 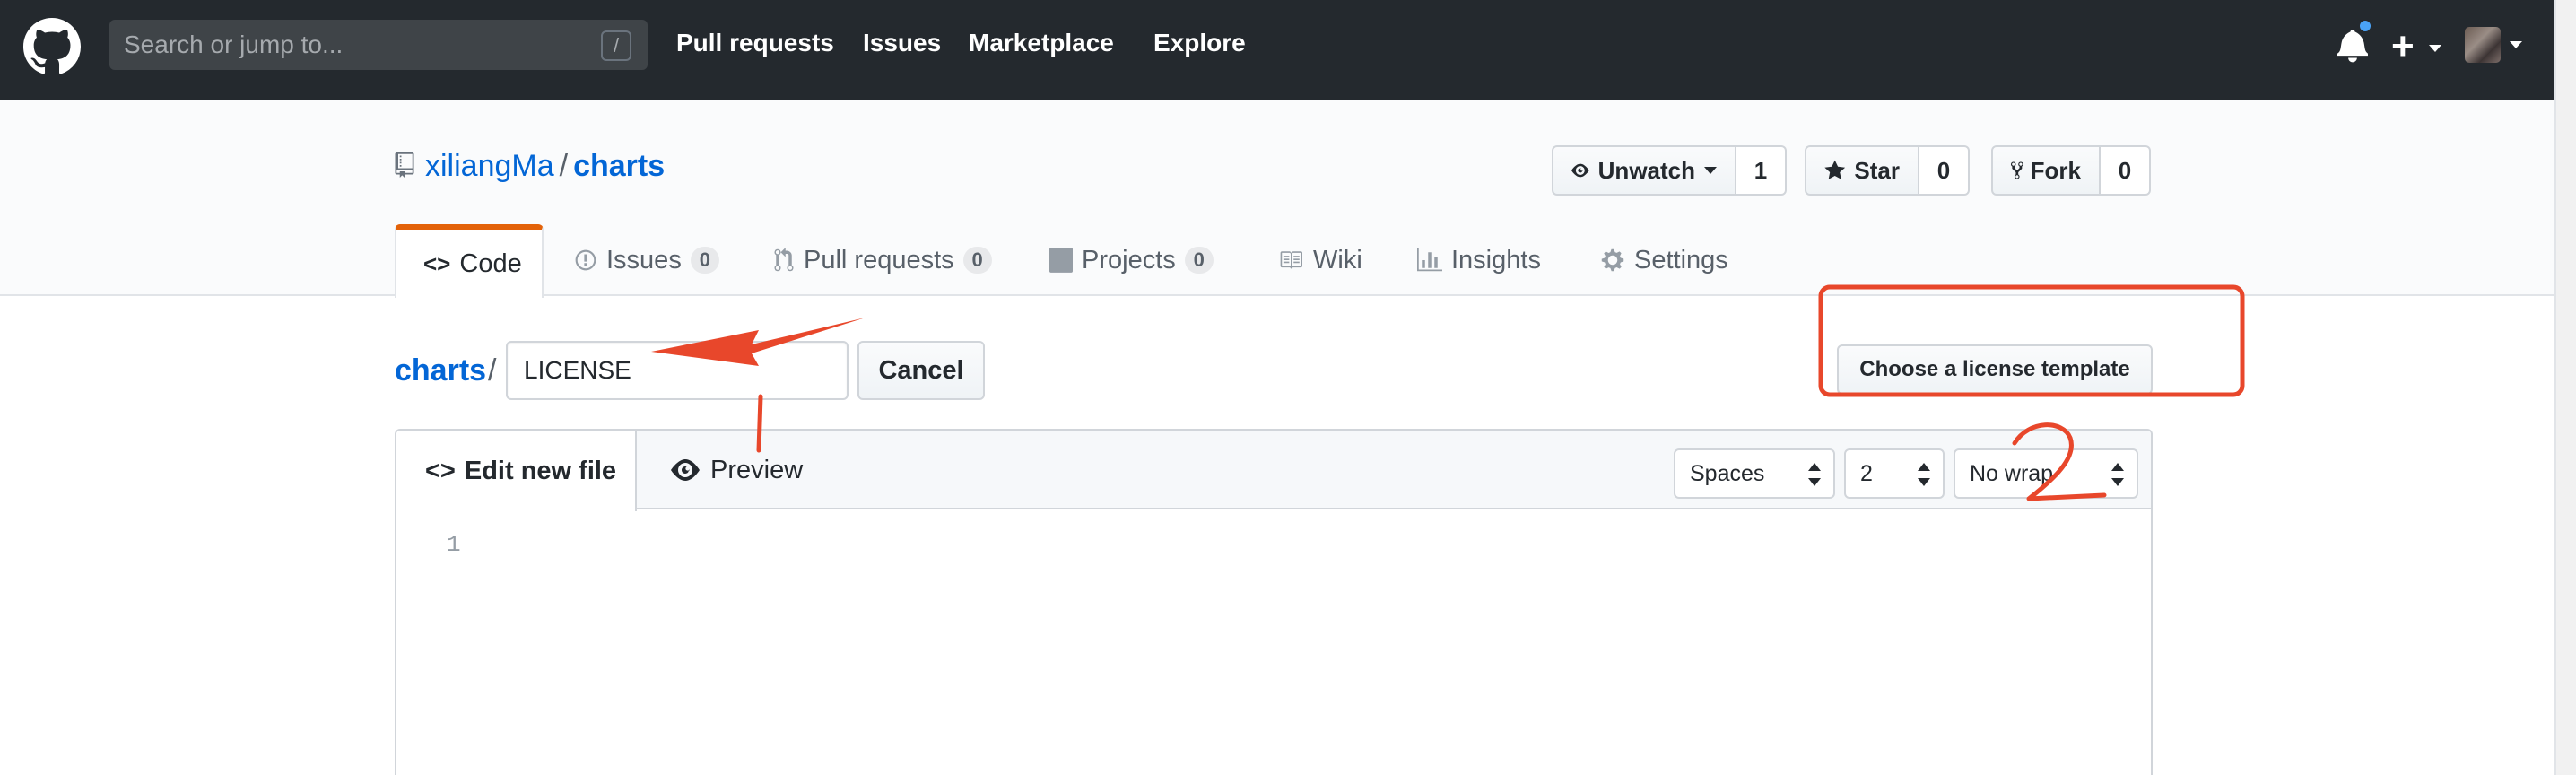 I want to click on nav-explore: Explore, so click(x=1199, y=43).